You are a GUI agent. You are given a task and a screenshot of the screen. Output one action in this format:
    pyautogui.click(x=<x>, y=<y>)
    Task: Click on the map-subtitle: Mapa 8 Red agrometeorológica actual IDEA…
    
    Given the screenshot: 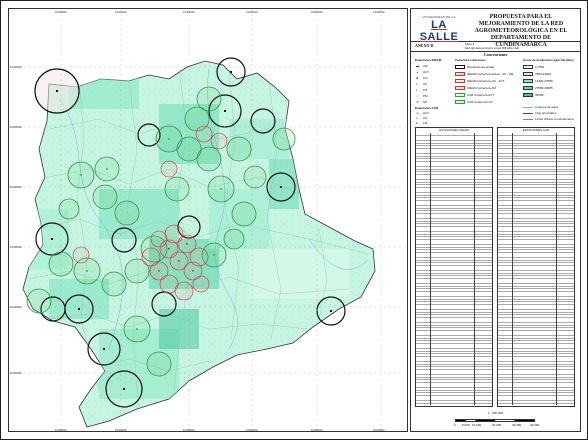 What is the action you would take?
    pyautogui.click(x=492, y=46)
    